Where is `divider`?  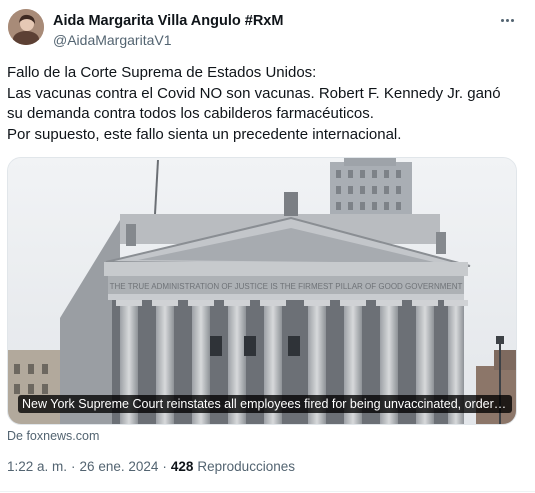 divider is located at coordinates (267, 491).